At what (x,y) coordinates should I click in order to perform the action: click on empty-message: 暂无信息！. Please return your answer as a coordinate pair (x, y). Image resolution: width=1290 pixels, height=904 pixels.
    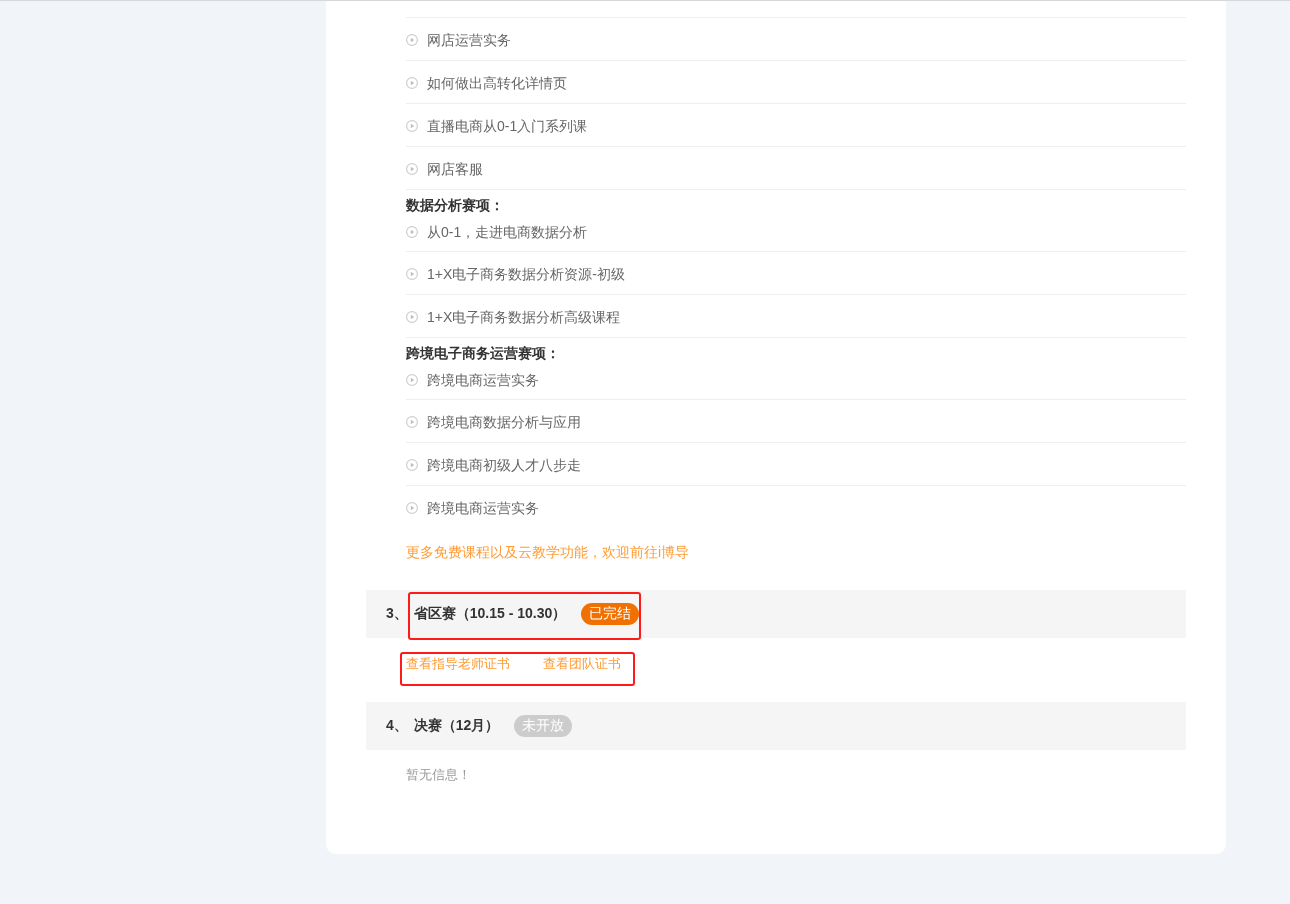
    Looking at the image, I should click on (439, 775).